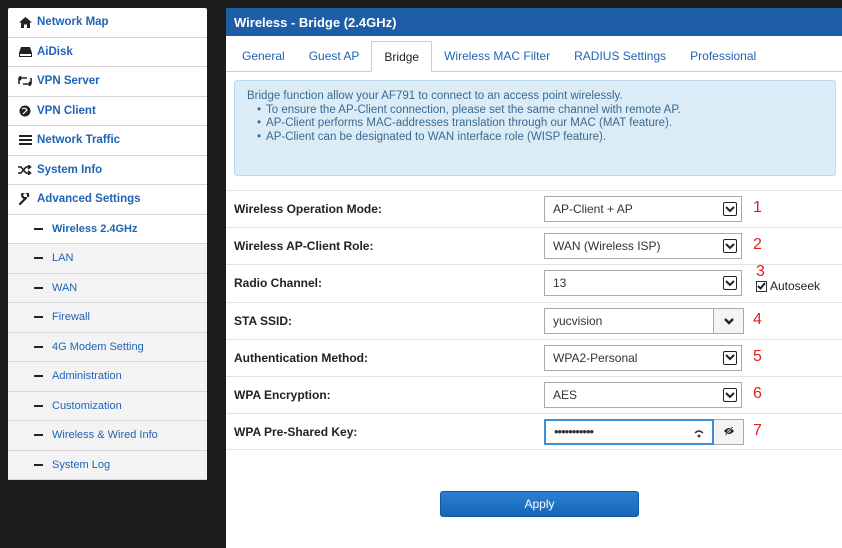 This screenshot has height=548, width=842. I want to click on sidebar-subitem-firewall: Firewall, so click(107, 318).